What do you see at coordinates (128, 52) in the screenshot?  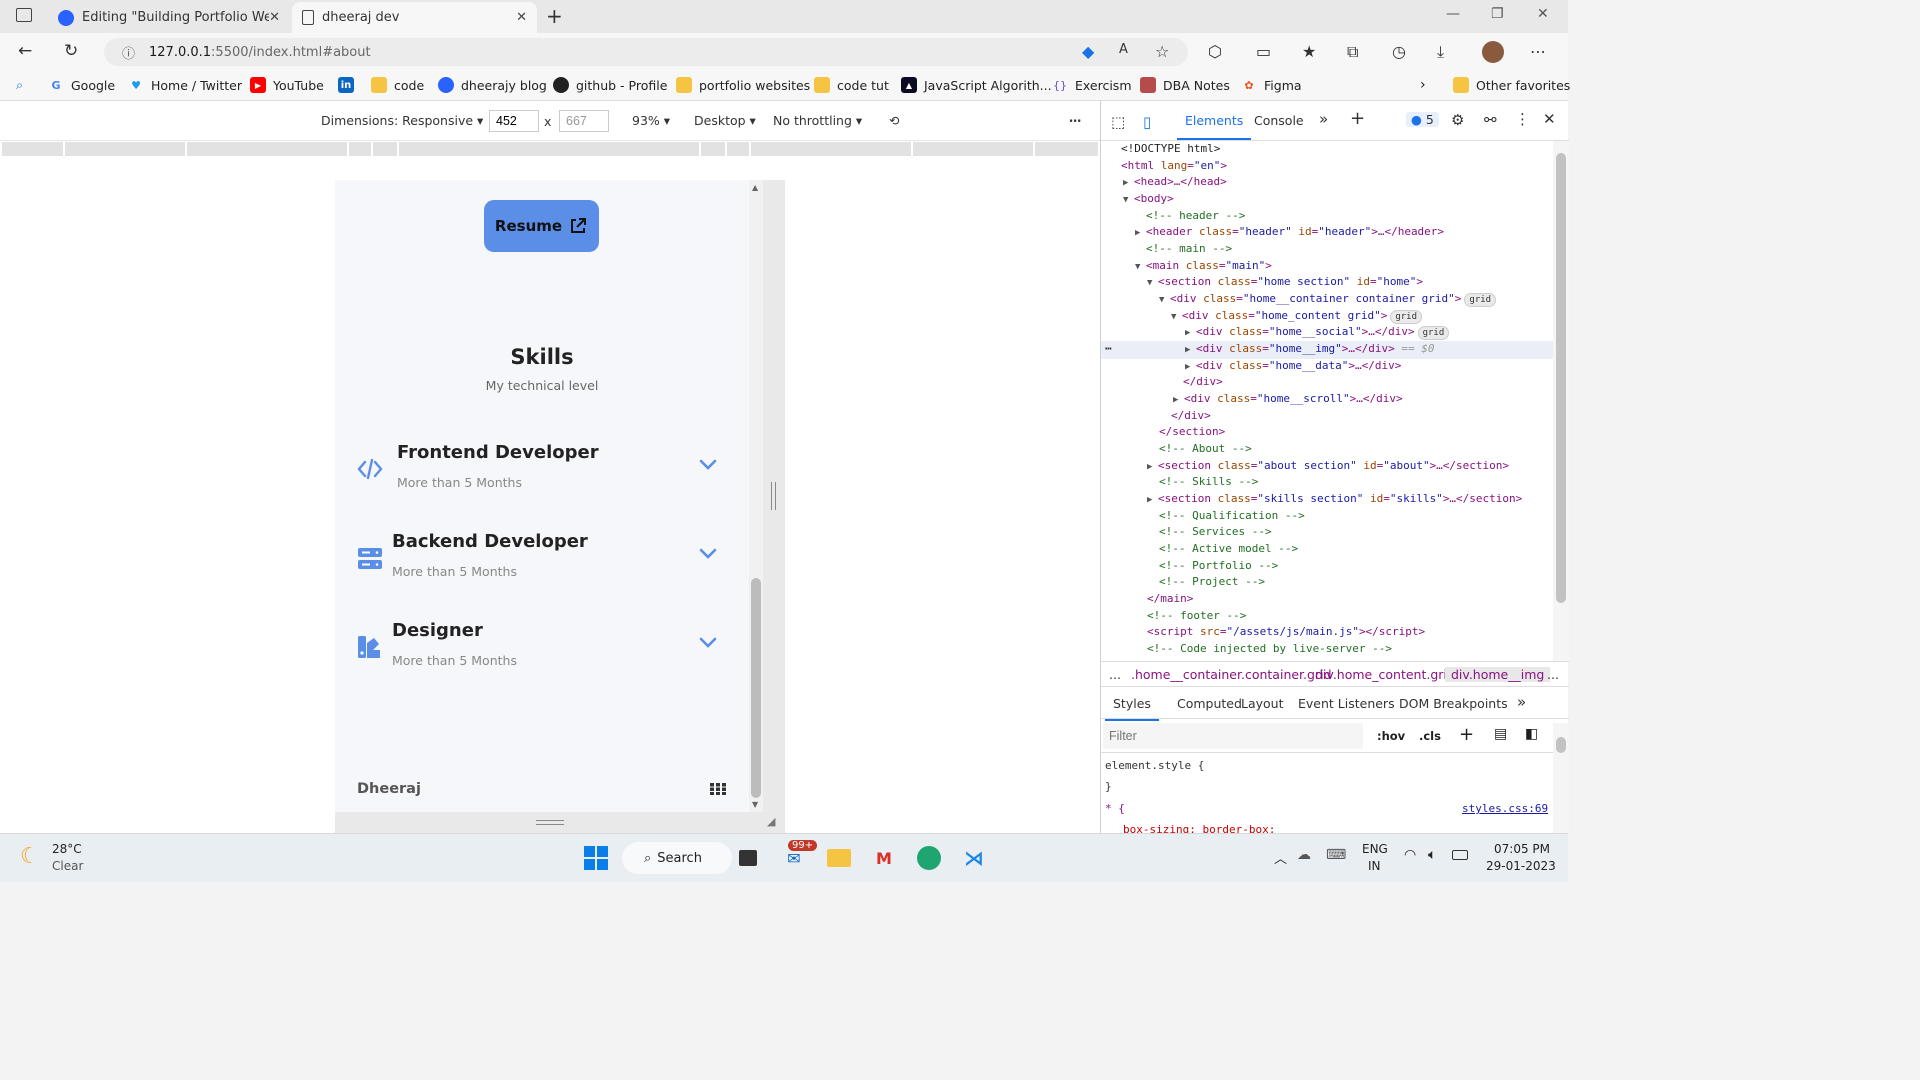 I see `info-icon: ⓘ` at bounding box center [128, 52].